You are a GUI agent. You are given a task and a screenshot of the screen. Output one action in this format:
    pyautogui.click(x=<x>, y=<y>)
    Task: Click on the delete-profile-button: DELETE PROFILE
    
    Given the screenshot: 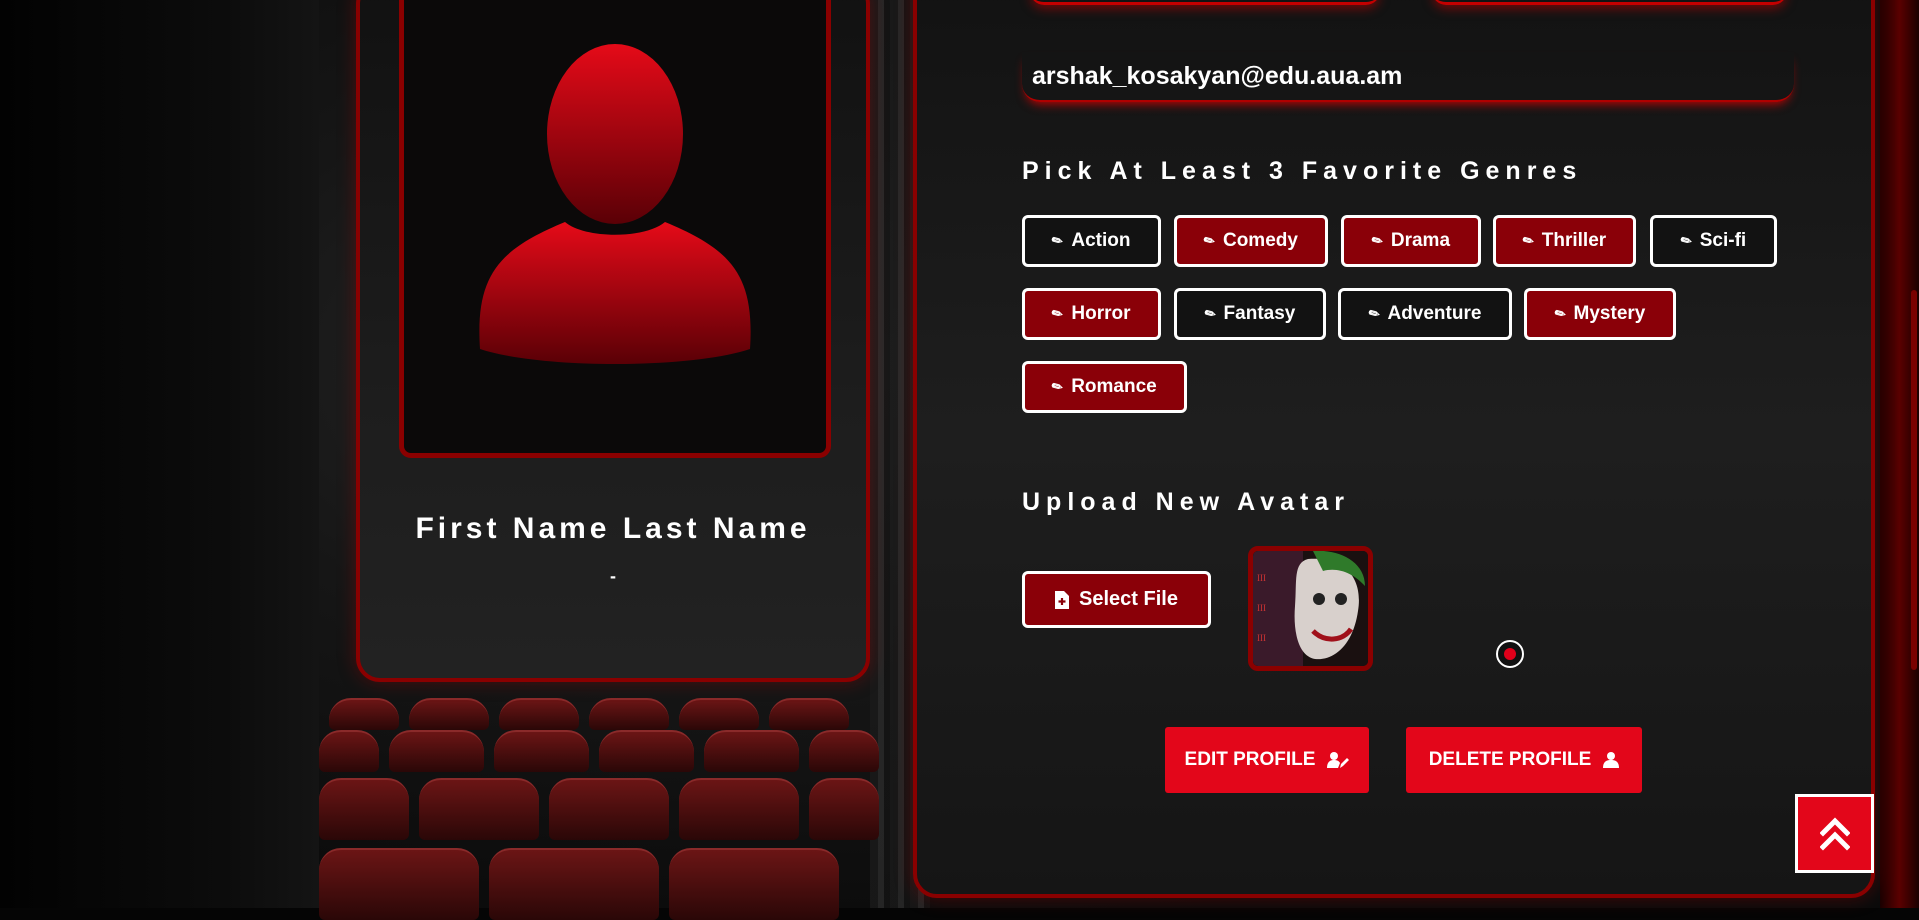 What is the action you would take?
    pyautogui.click(x=1524, y=760)
    